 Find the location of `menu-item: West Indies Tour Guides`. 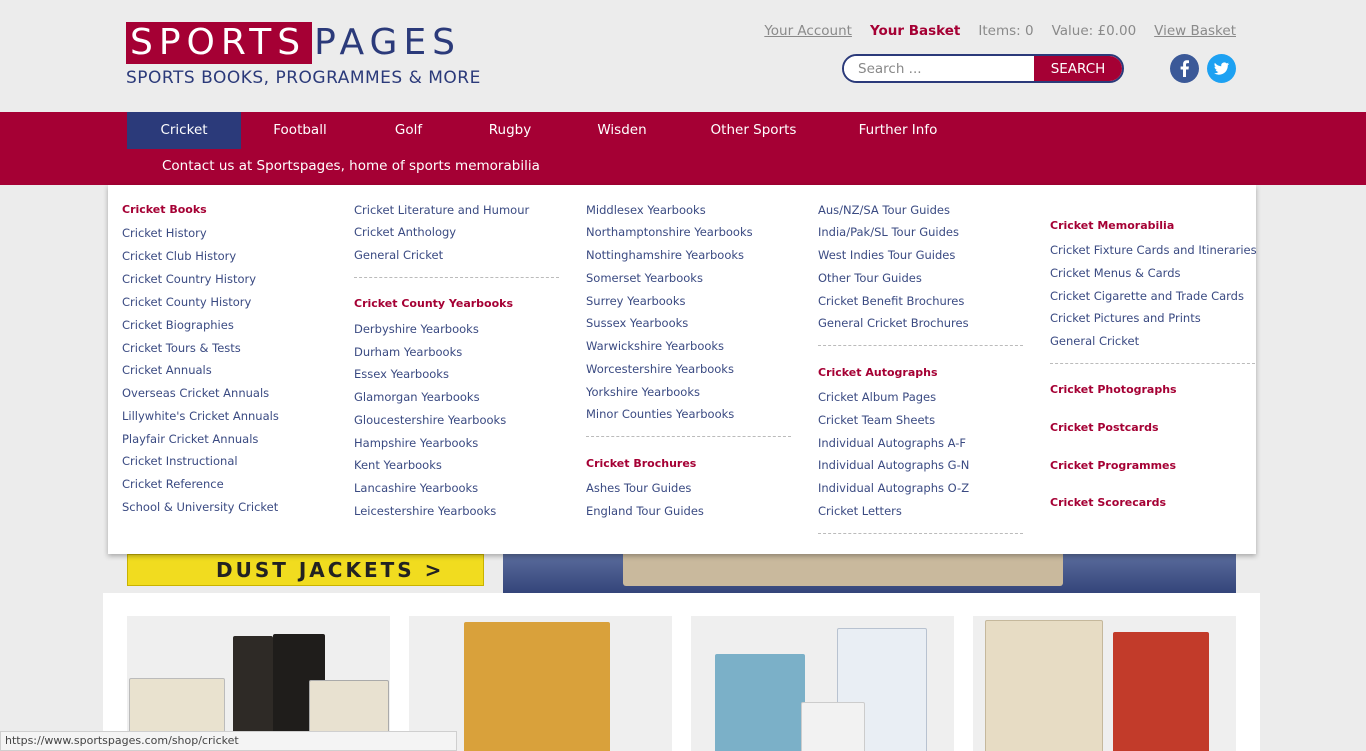

menu-item: West Indies Tour Guides is located at coordinates (886, 255).